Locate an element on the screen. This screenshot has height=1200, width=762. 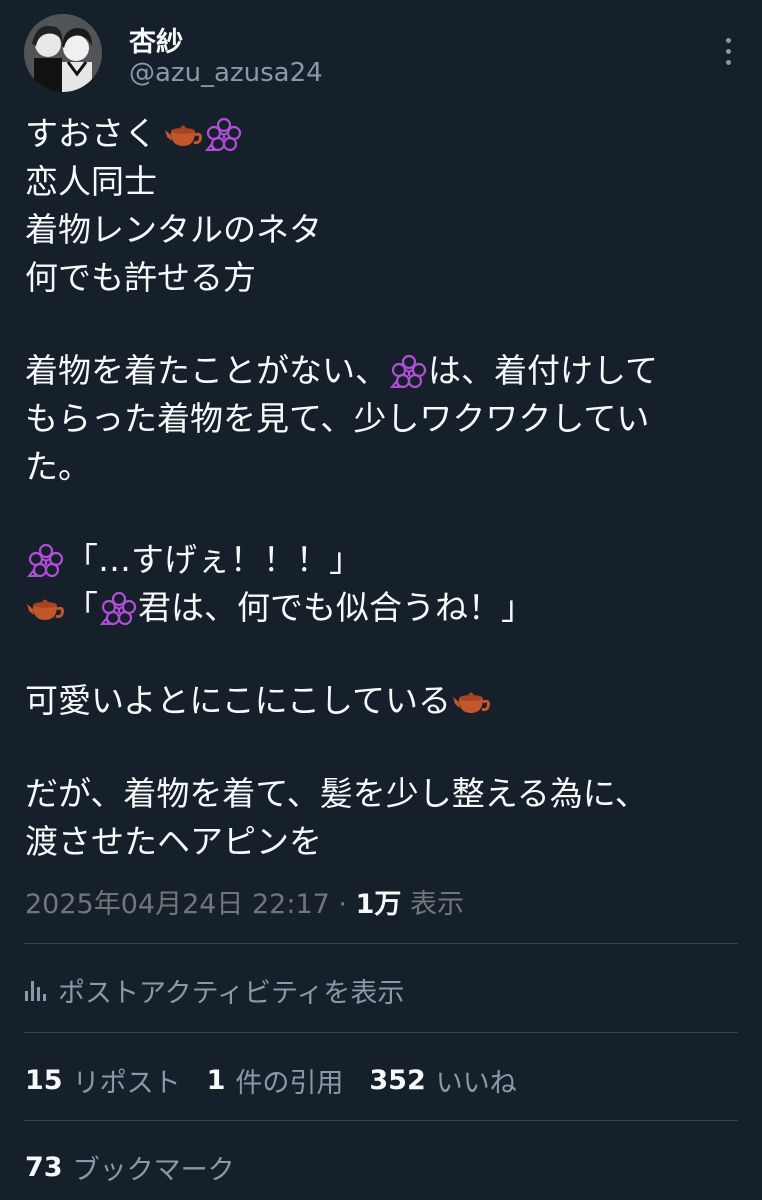
author-display-name: 杏紗 is located at coordinates (156, 39).